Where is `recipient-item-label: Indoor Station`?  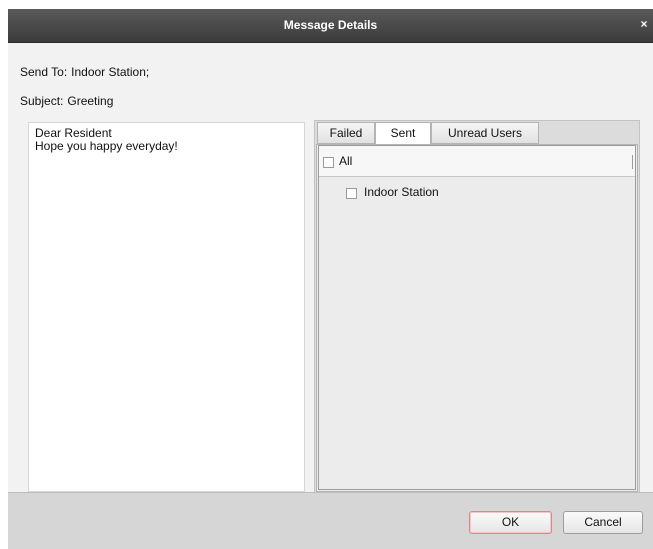 recipient-item-label: Indoor Station is located at coordinates (401, 192).